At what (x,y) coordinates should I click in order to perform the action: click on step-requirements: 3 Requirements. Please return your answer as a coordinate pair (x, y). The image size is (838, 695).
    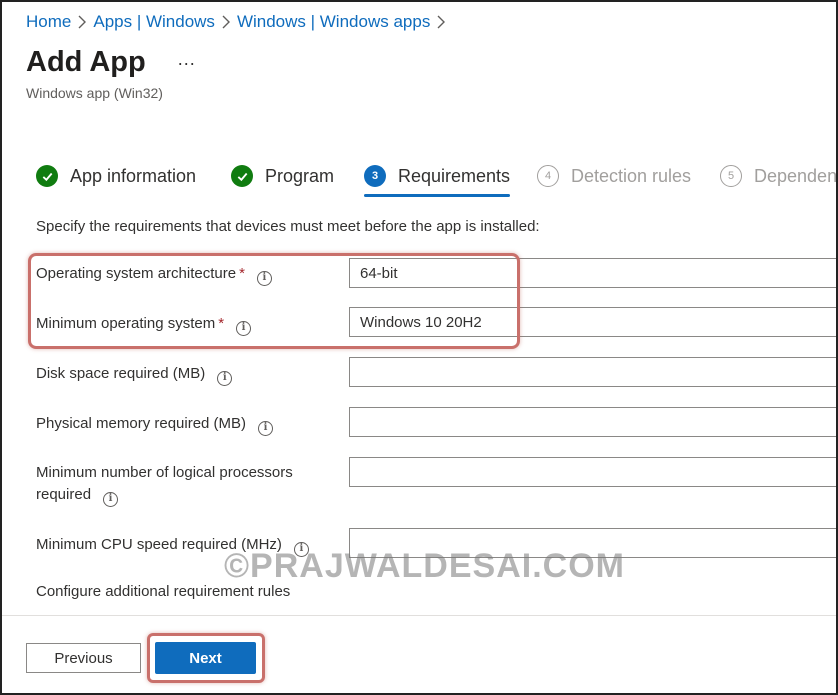
    Looking at the image, I should click on (437, 179).